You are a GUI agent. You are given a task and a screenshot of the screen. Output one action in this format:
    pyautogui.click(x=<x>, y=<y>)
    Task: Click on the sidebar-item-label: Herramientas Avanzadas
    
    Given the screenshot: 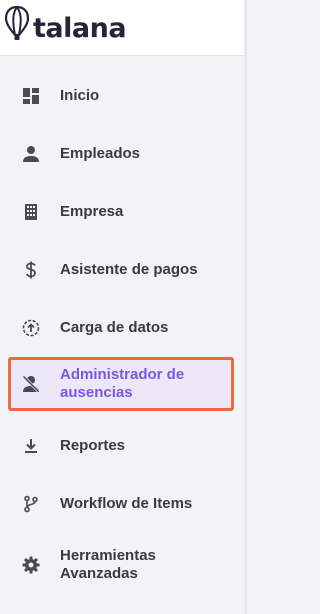 What is the action you would take?
    pyautogui.click(x=108, y=564)
    